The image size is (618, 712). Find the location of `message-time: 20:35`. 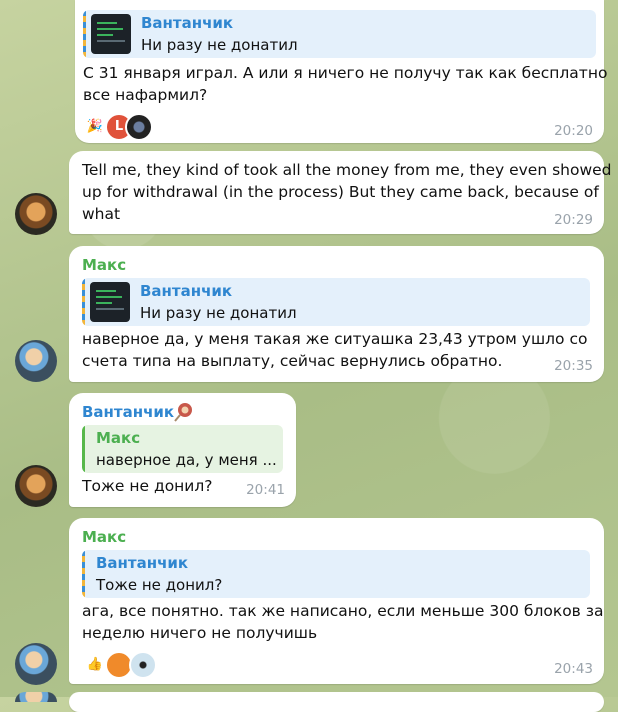

message-time: 20:35 is located at coordinates (573, 366).